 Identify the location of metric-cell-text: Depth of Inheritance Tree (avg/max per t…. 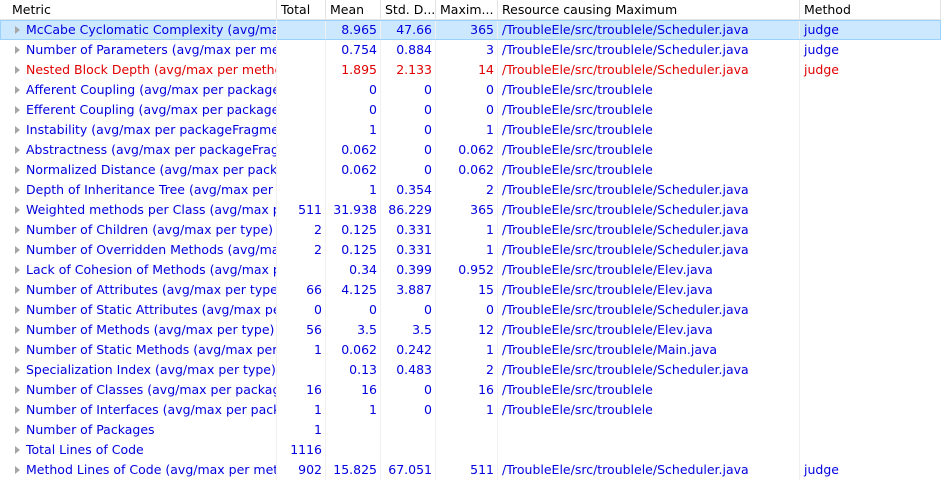
(151, 189).